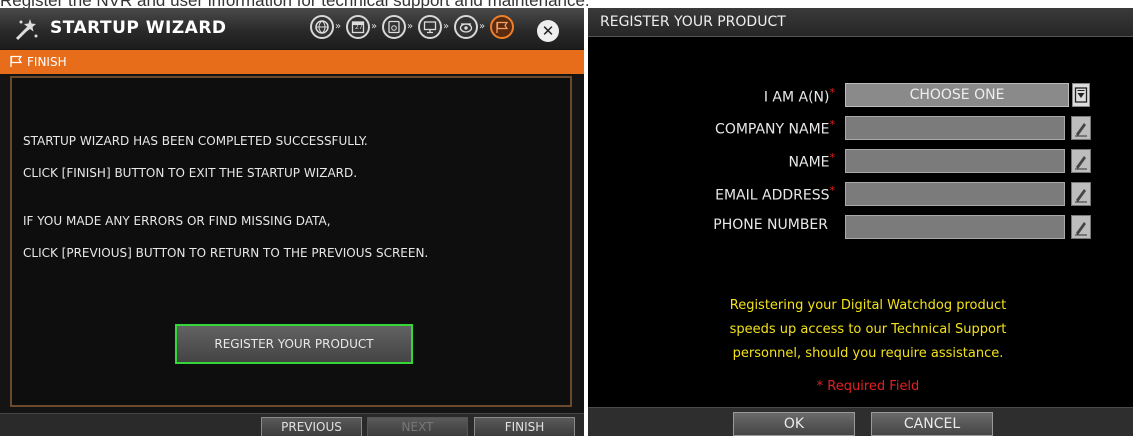  Describe the element at coordinates (524, 426) in the screenshot. I see `finish-button: FINISH` at that location.